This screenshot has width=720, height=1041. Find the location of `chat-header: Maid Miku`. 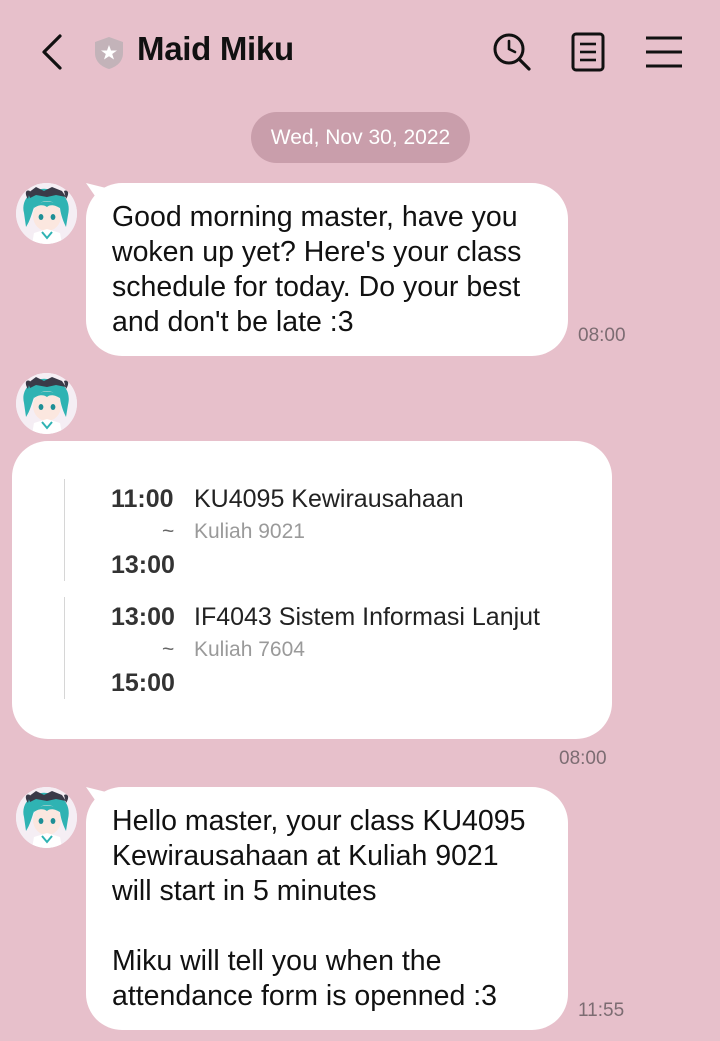

chat-header: Maid Miku is located at coordinates (360, 52).